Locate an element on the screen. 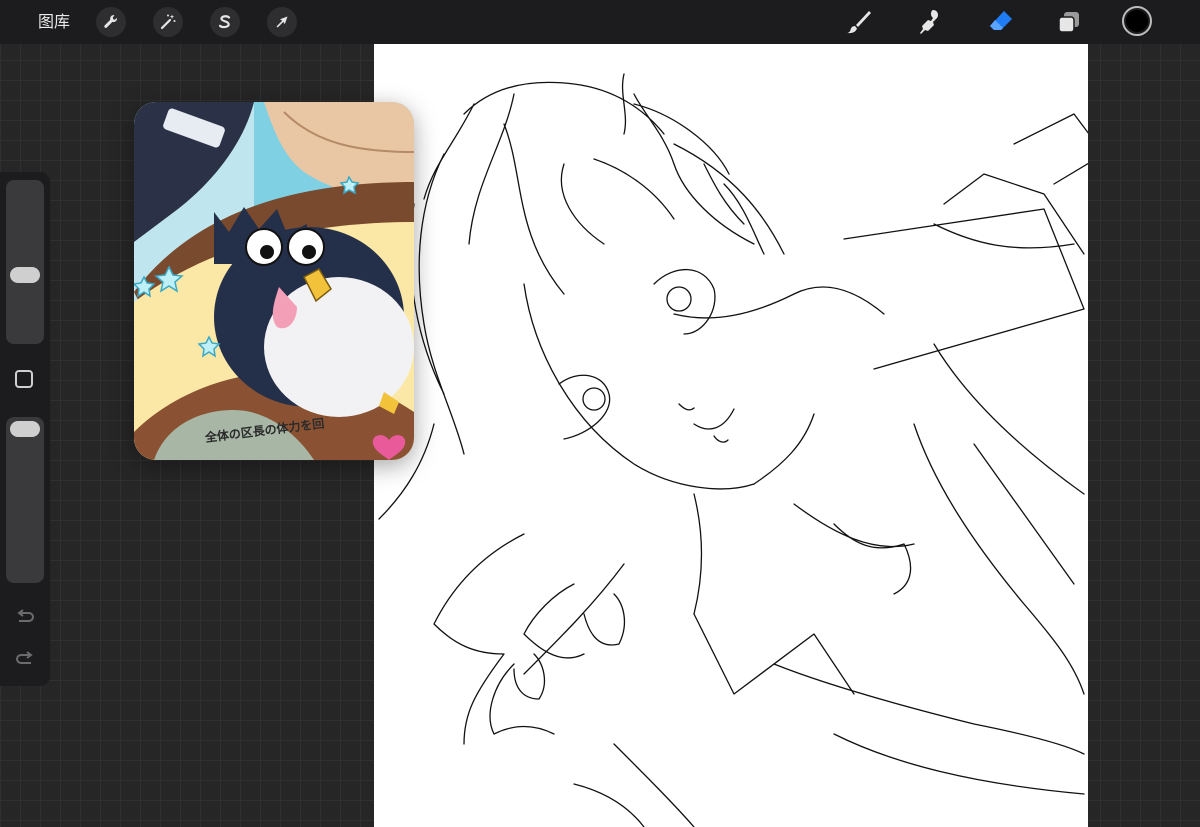 This screenshot has height=827, width=1200. actions-button is located at coordinates (111, 22).